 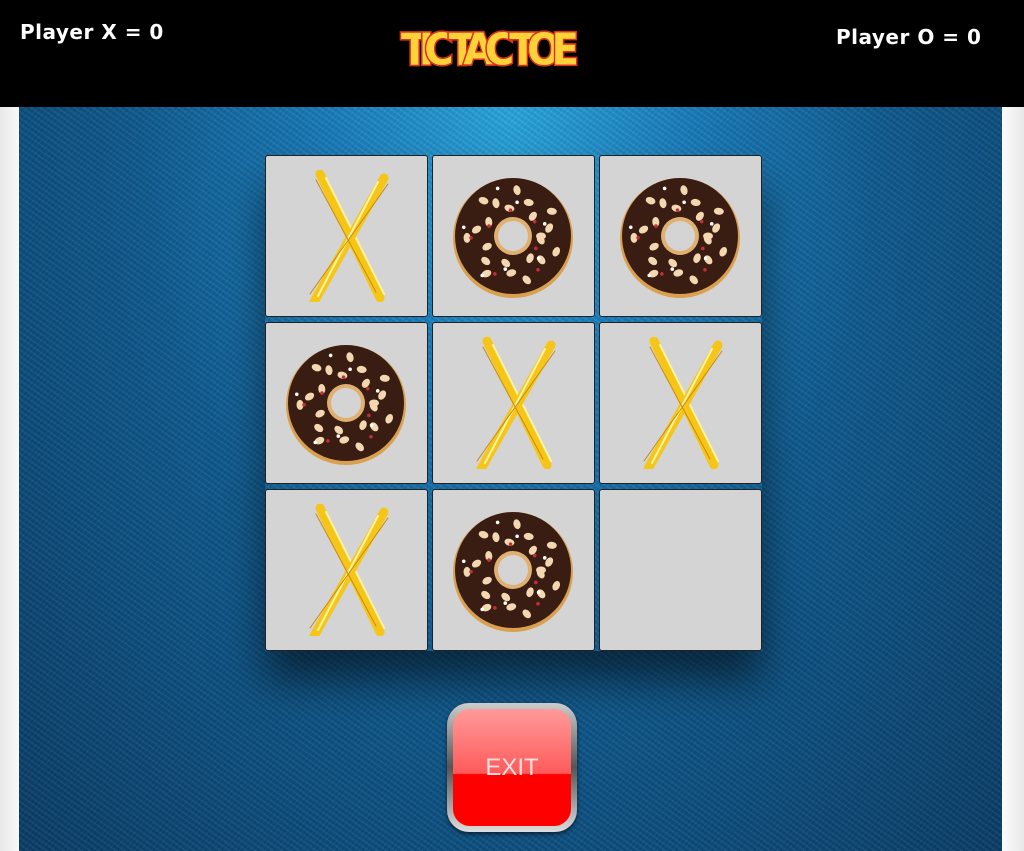 What do you see at coordinates (92, 32) in the screenshot?
I see `player-x-score: Player X = 0` at bounding box center [92, 32].